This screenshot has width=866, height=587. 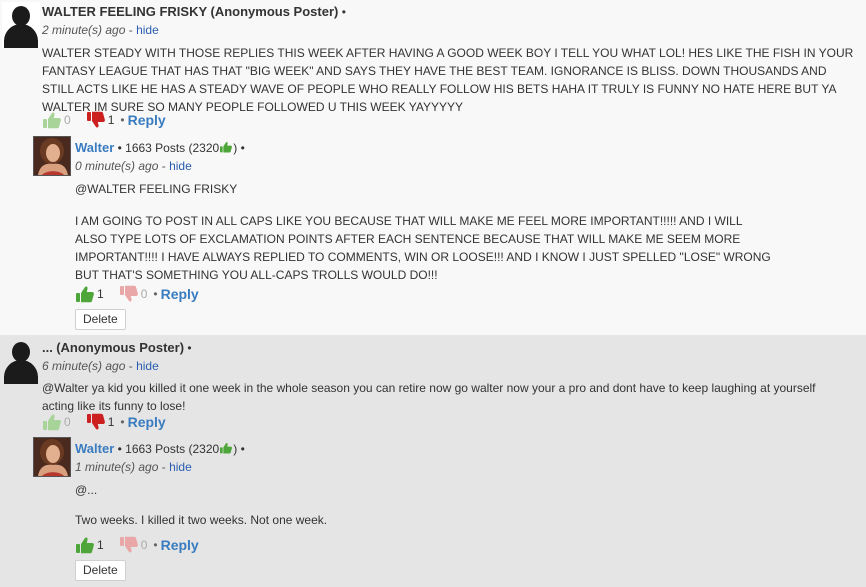 What do you see at coordinates (84, 366) in the screenshot?
I see `comment-timestamp: 6 minute(s) ago` at bounding box center [84, 366].